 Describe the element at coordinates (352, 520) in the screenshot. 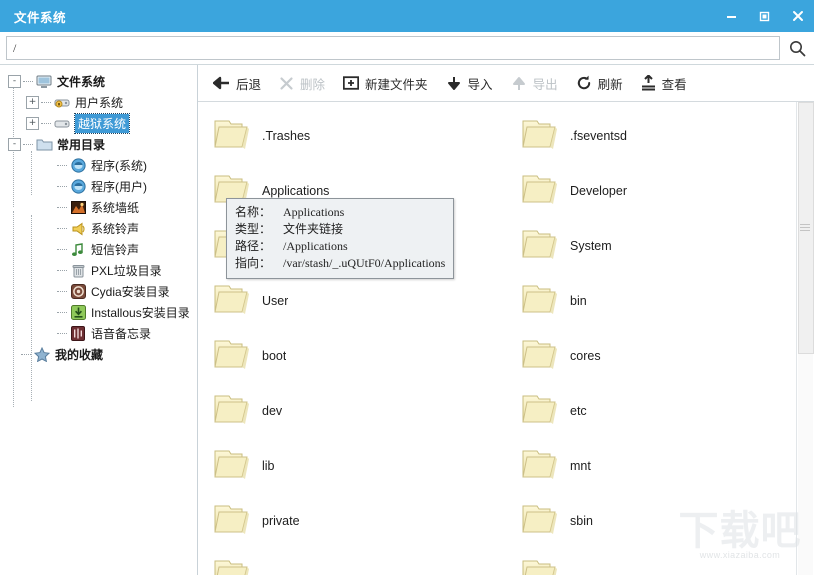

I see `file-item: private` at that location.